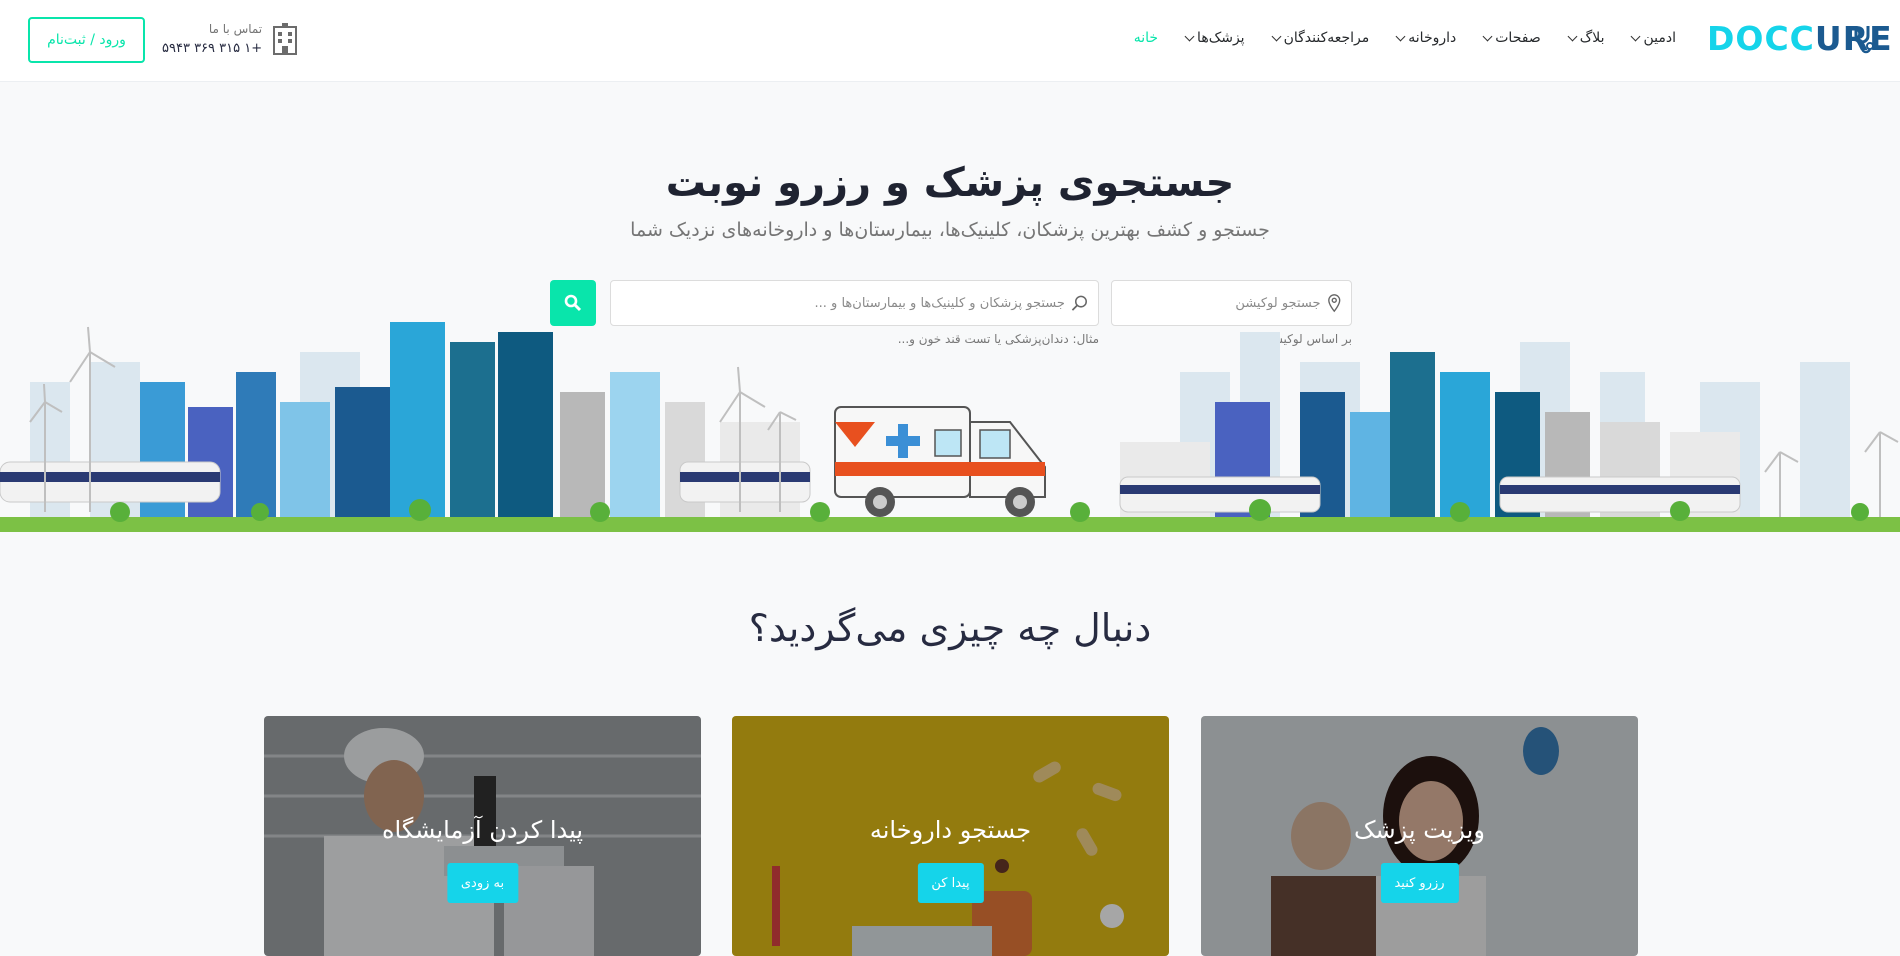 The image size is (1900, 956). I want to click on nav-item-patients: مراجعه‌کنندگان, so click(1321, 38).